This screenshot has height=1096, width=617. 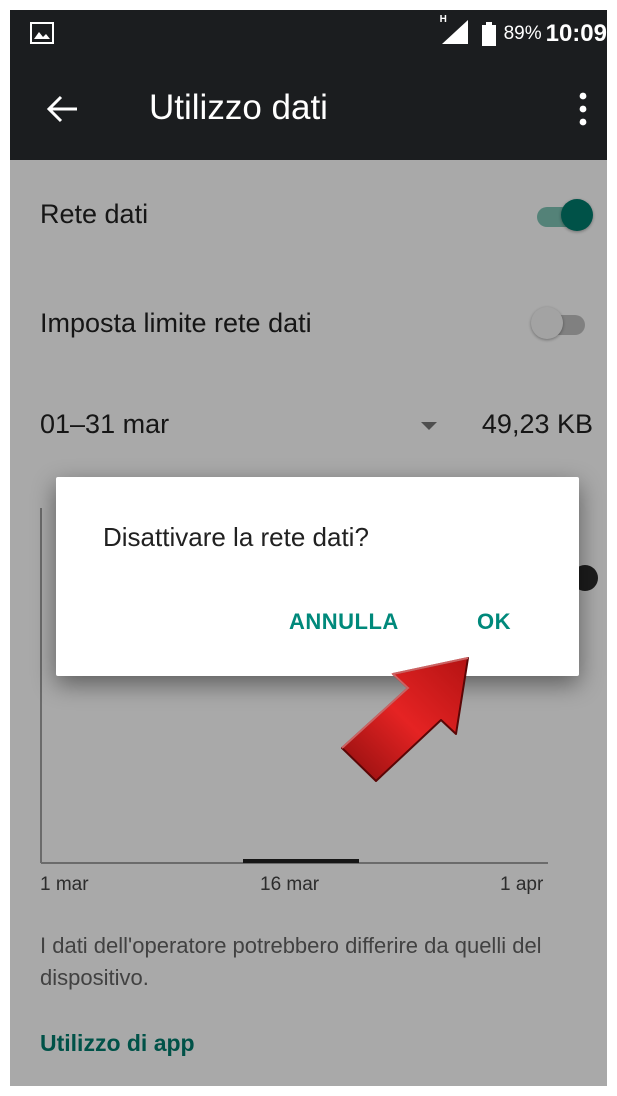 I want to click on battery-icon, so click(x=488, y=34).